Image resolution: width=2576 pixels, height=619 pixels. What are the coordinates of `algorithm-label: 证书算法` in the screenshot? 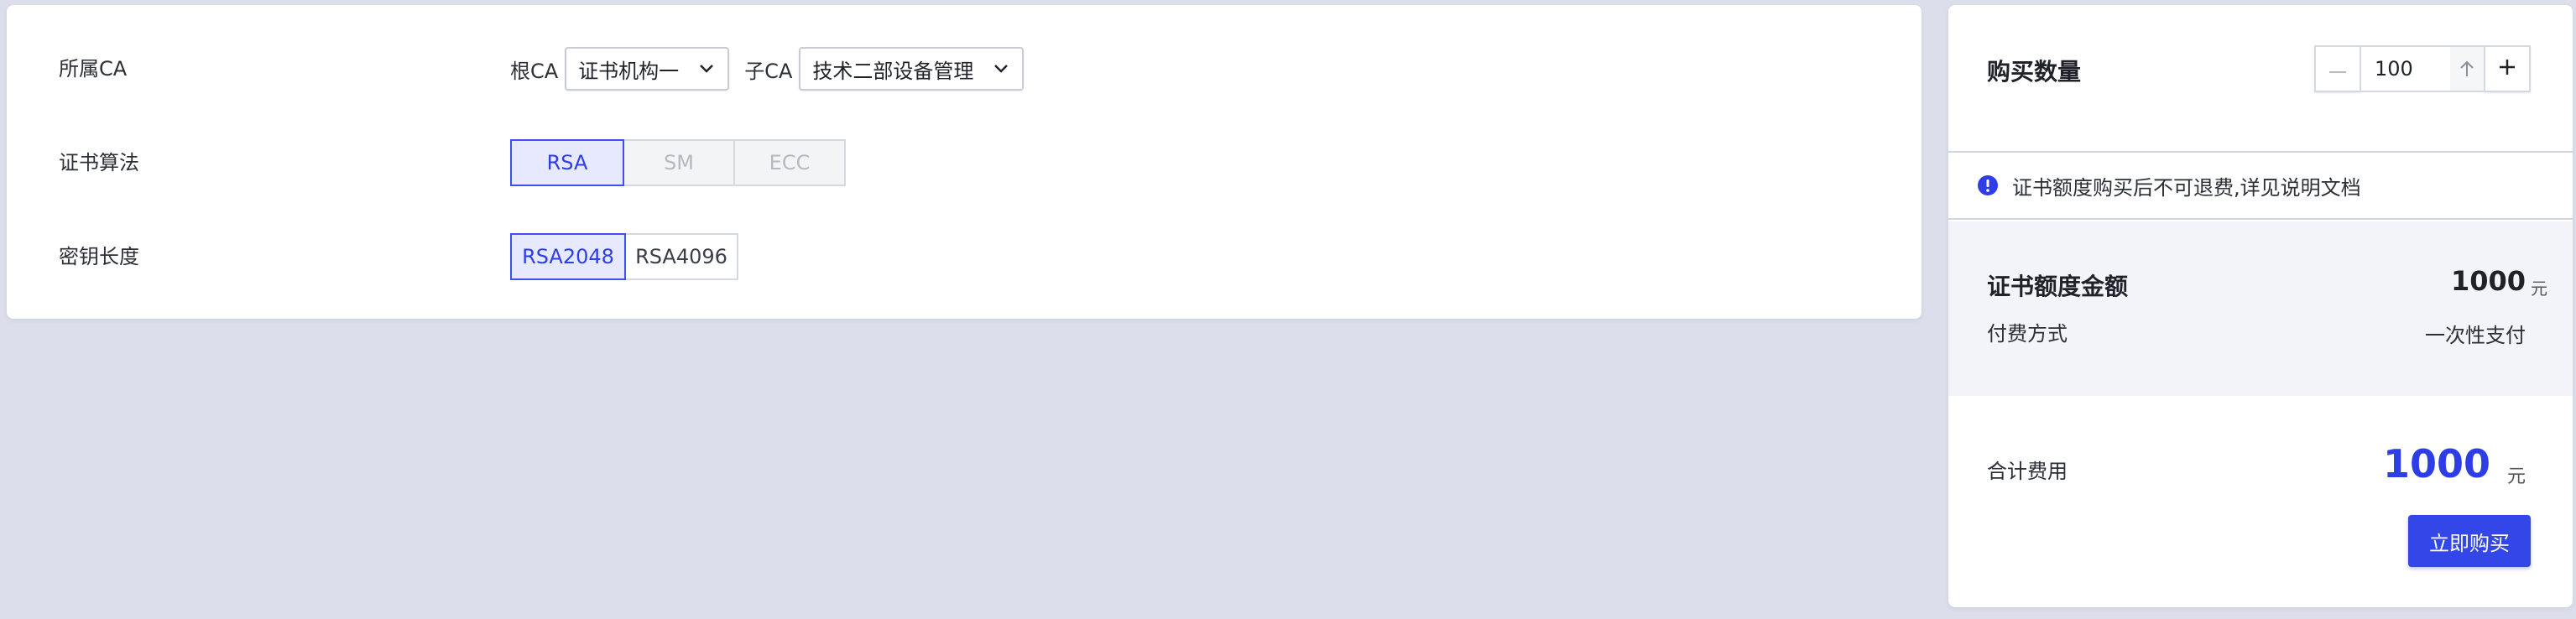 It's located at (99, 162).